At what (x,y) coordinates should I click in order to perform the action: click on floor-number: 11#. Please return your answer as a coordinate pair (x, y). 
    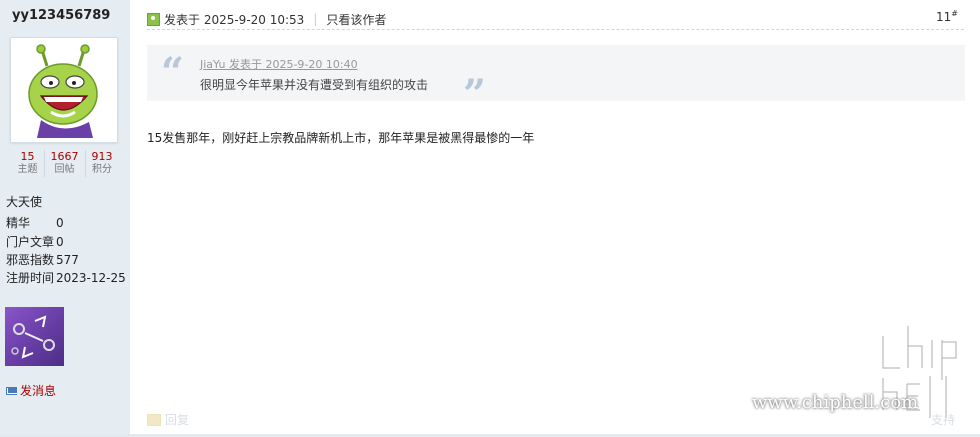
    Looking at the image, I should click on (947, 16).